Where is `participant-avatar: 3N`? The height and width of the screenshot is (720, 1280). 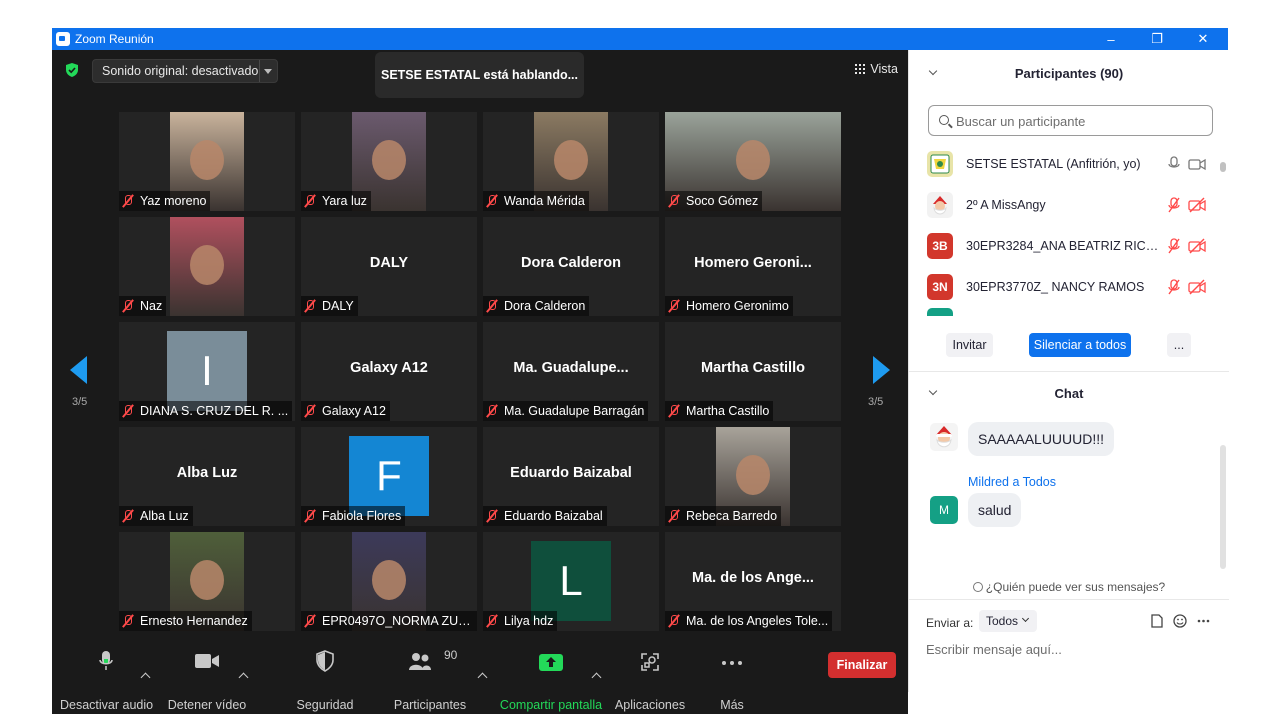 participant-avatar: 3N is located at coordinates (940, 287).